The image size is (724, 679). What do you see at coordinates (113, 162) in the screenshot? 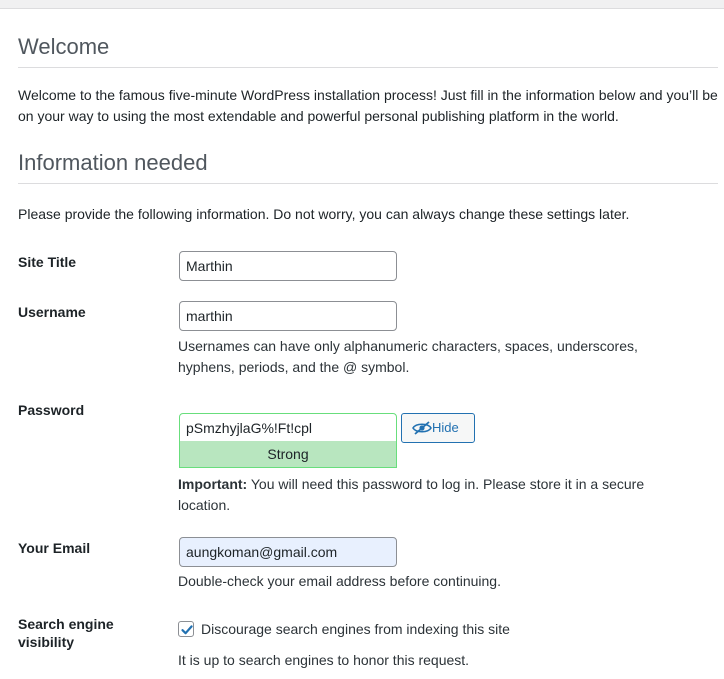
I see `info-title: Information needed` at bounding box center [113, 162].